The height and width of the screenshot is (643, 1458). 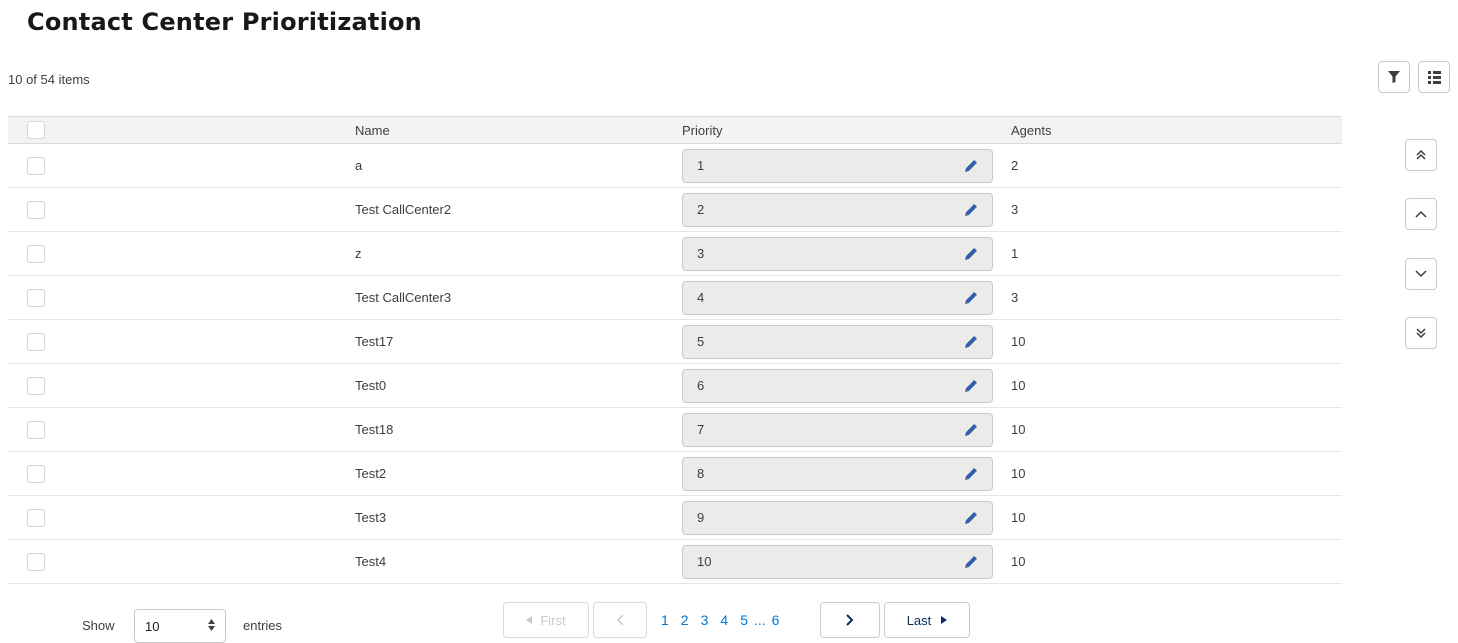 I want to click on table-row: Test4 10 10, so click(x=675, y=562).